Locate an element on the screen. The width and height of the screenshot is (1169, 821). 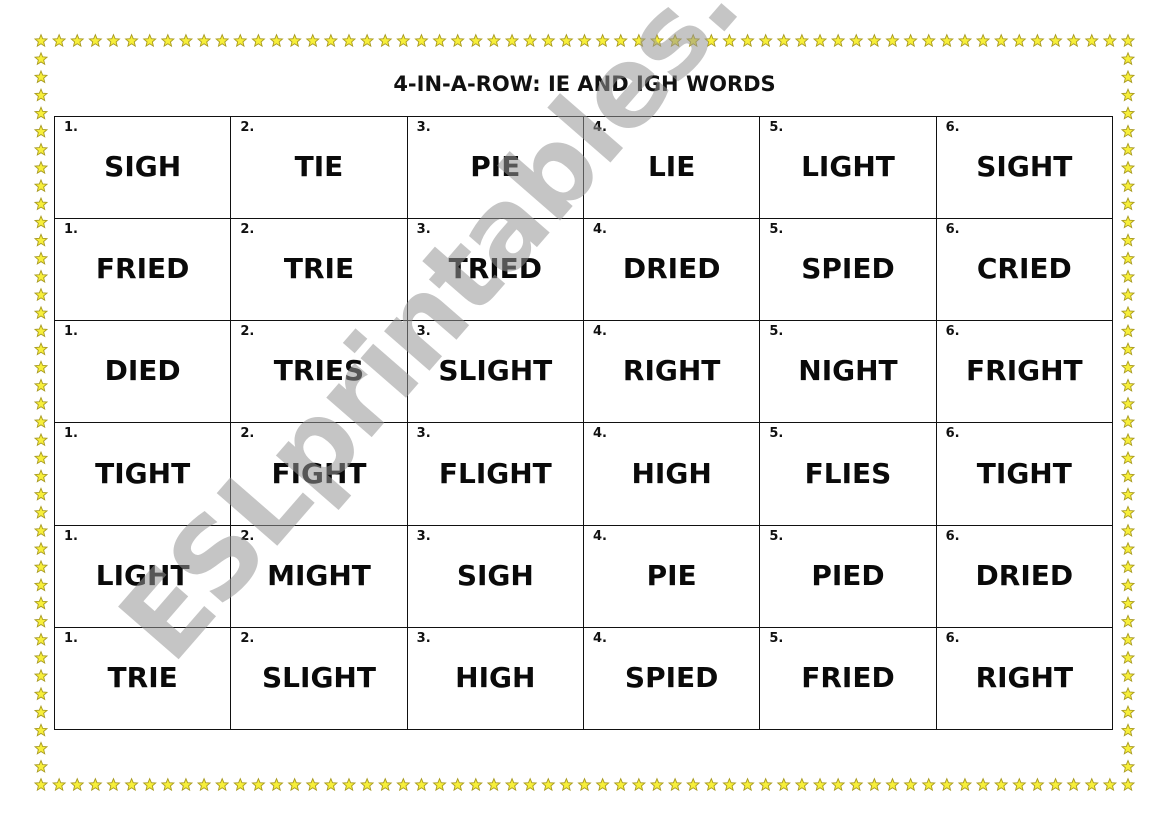
board-cell: 1. DIED is located at coordinates (142, 372).